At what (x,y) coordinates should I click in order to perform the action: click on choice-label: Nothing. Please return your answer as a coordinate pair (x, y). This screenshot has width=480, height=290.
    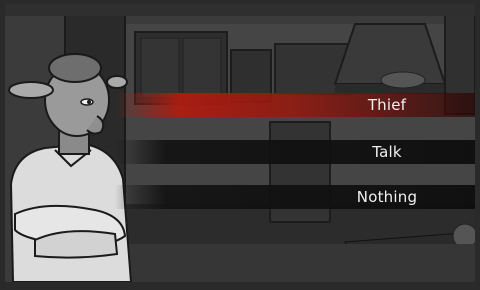
    Looking at the image, I should click on (387, 197).